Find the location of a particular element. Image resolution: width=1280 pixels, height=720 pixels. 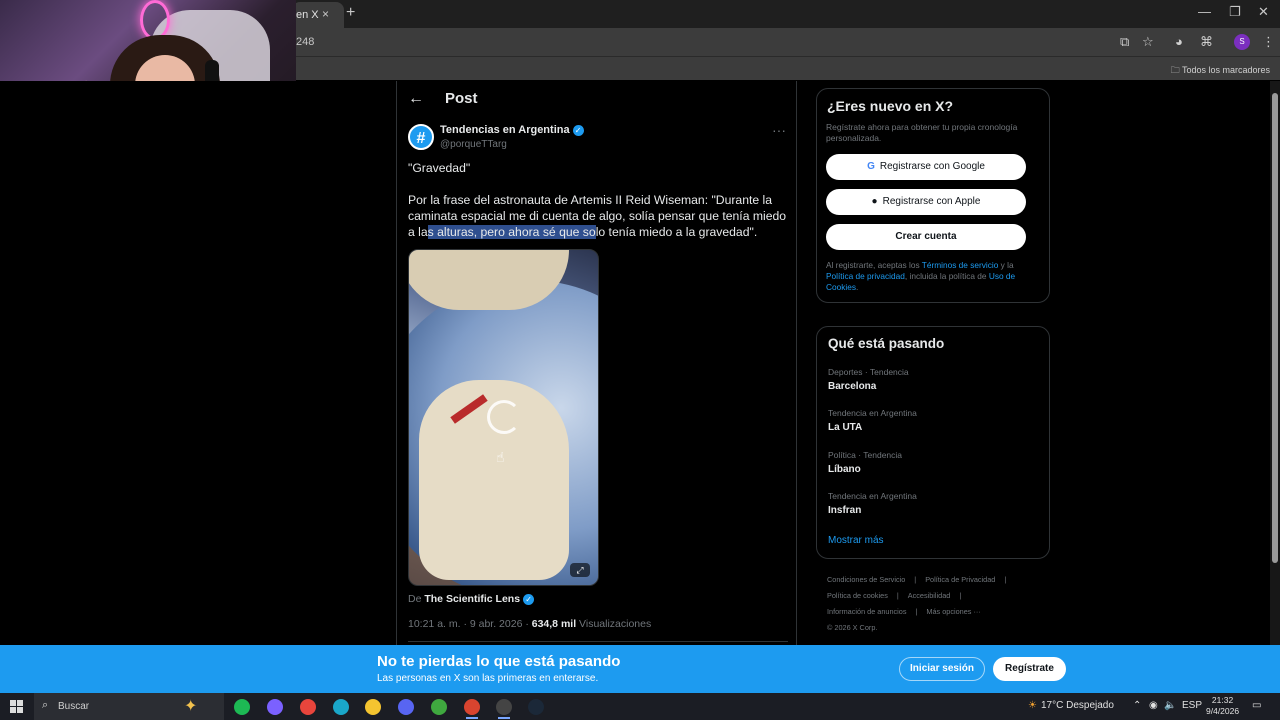

profile-avatar: S is located at coordinates (1242, 42).